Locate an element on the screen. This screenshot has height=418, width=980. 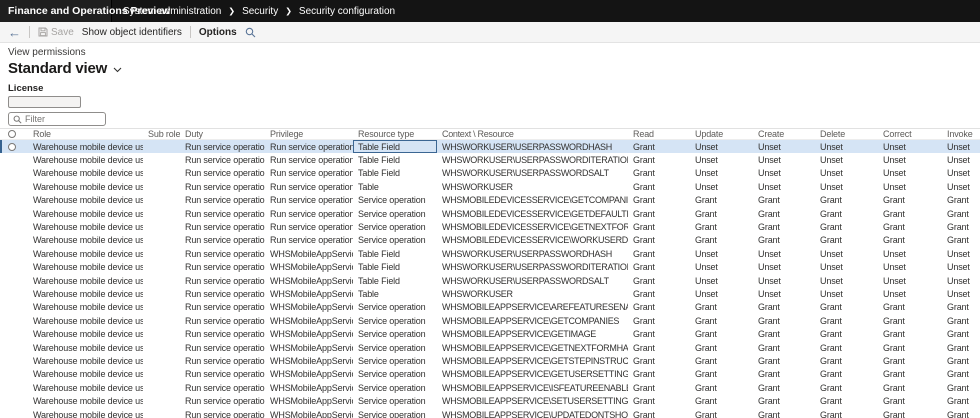
save-button: Save is located at coordinates (56, 32).